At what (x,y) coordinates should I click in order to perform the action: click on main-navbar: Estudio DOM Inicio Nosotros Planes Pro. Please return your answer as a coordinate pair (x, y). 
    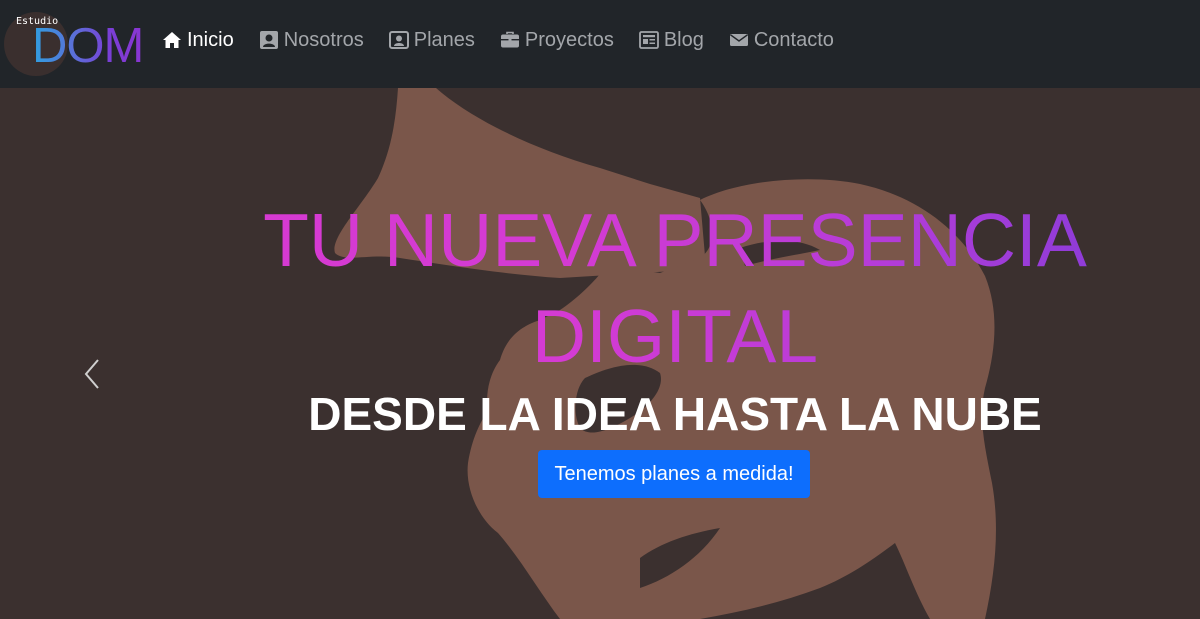
    Looking at the image, I should click on (600, 44).